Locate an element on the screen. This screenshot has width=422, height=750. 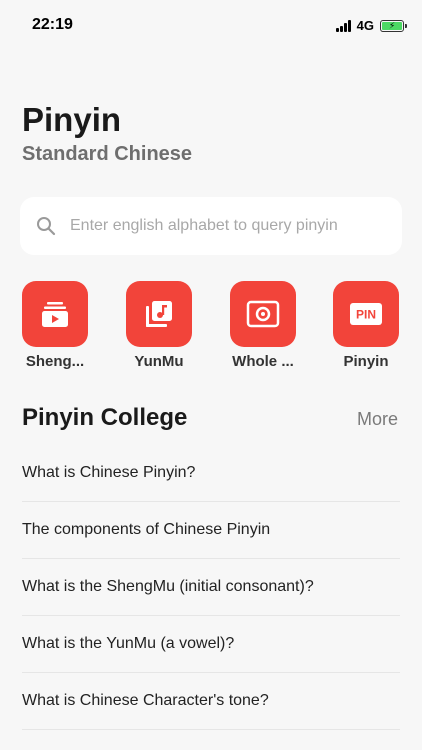
list-item: What is the ShengMu (initial consonant)? is located at coordinates (211, 587).